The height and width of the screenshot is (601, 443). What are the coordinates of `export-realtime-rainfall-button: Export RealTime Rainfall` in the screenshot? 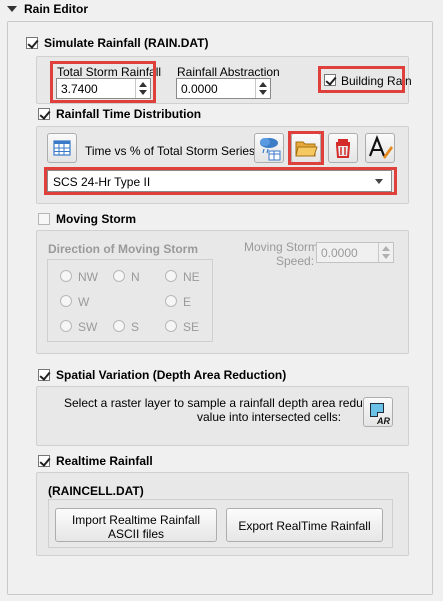 It's located at (304, 525).